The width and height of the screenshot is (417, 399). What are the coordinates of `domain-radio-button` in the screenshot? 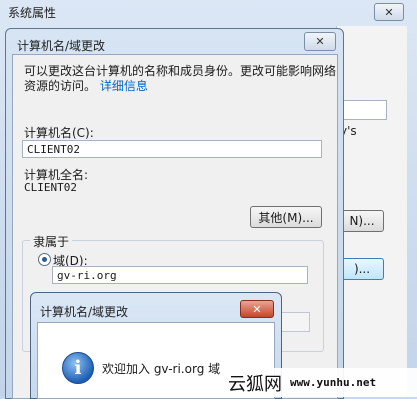 It's located at (44, 259).